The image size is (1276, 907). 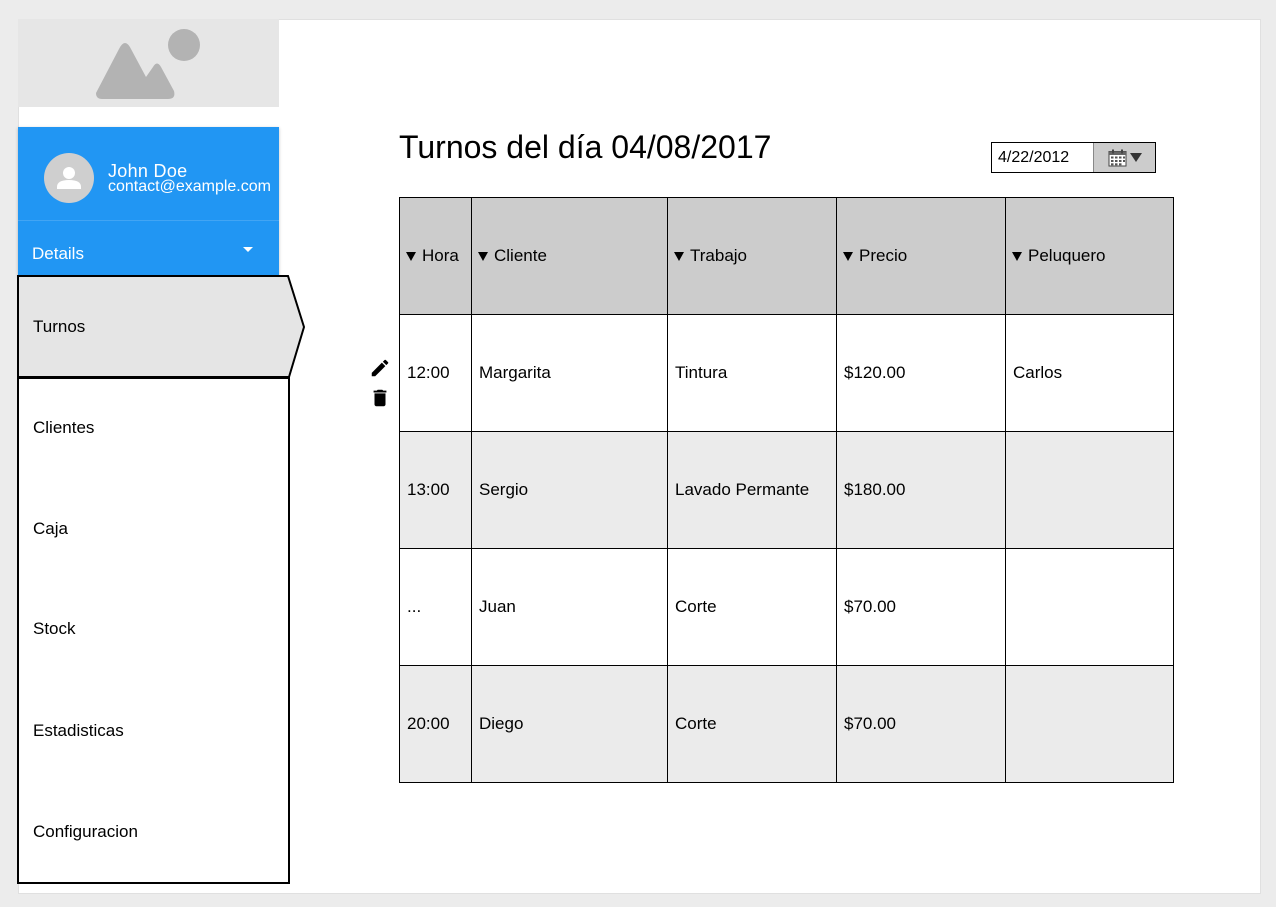 What do you see at coordinates (1067, 255) in the screenshot?
I see `column-header-label: Peluquero` at bounding box center [1067, 255].